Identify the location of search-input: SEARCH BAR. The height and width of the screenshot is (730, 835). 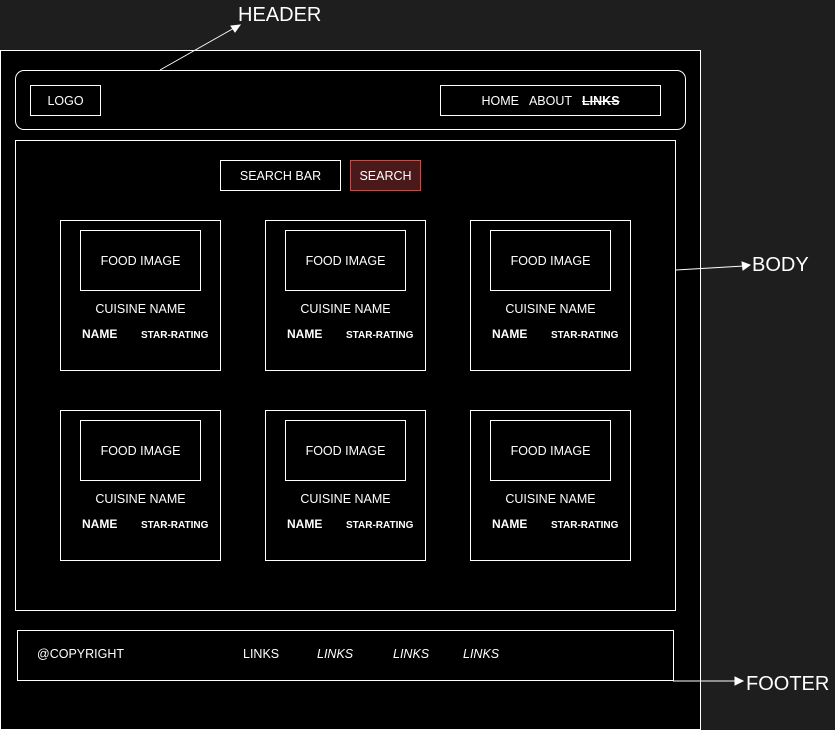
(280, 175).